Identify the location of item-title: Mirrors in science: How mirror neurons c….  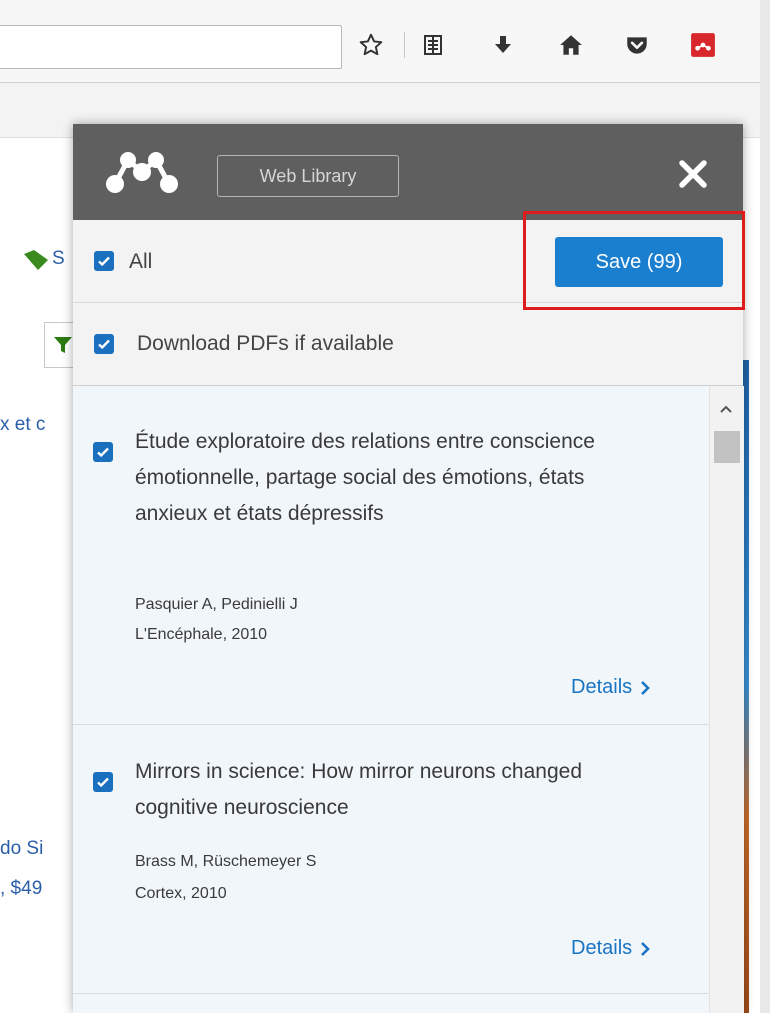
(385, 790).